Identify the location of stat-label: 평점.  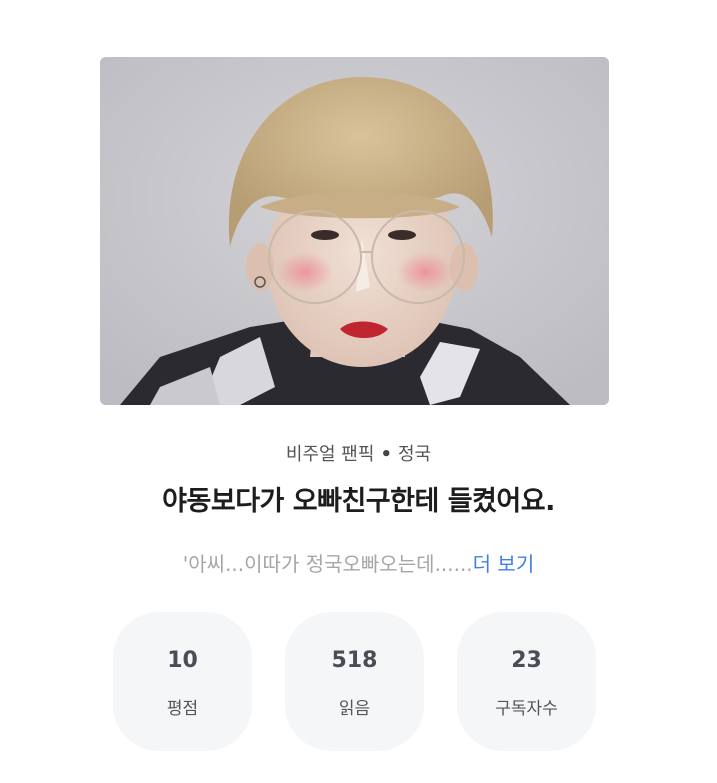
(182, 709).